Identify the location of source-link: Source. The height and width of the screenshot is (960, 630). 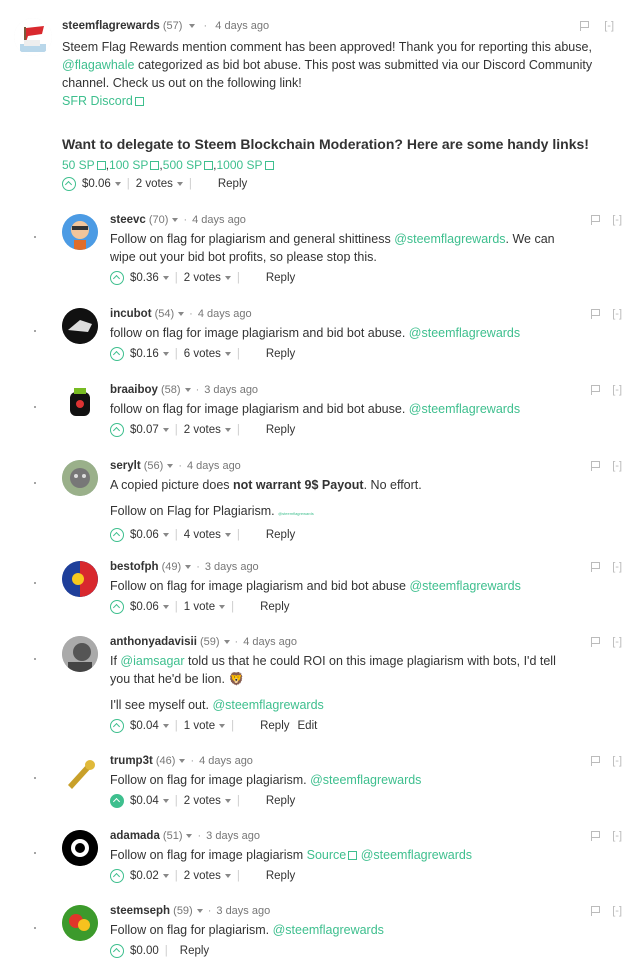
(327, 855).